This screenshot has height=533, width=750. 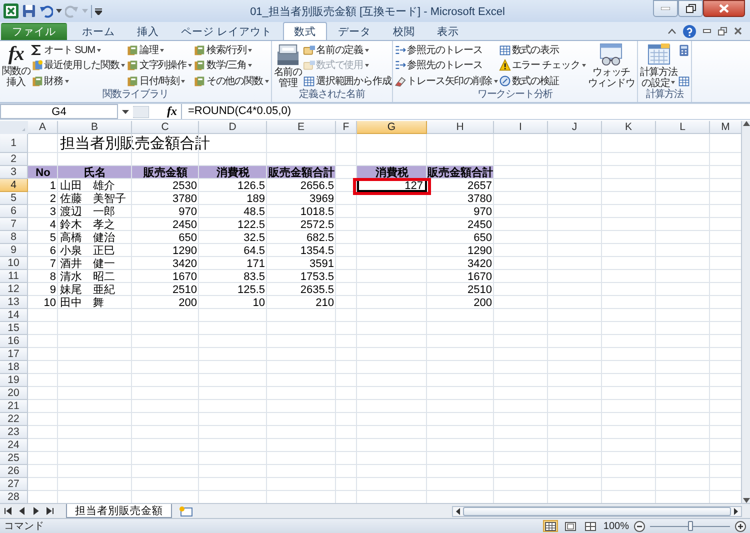 What do you see at coordinates (186, 511) in the screenshot?
I see `new-sheet-icon` at bounding box center [186, 511].